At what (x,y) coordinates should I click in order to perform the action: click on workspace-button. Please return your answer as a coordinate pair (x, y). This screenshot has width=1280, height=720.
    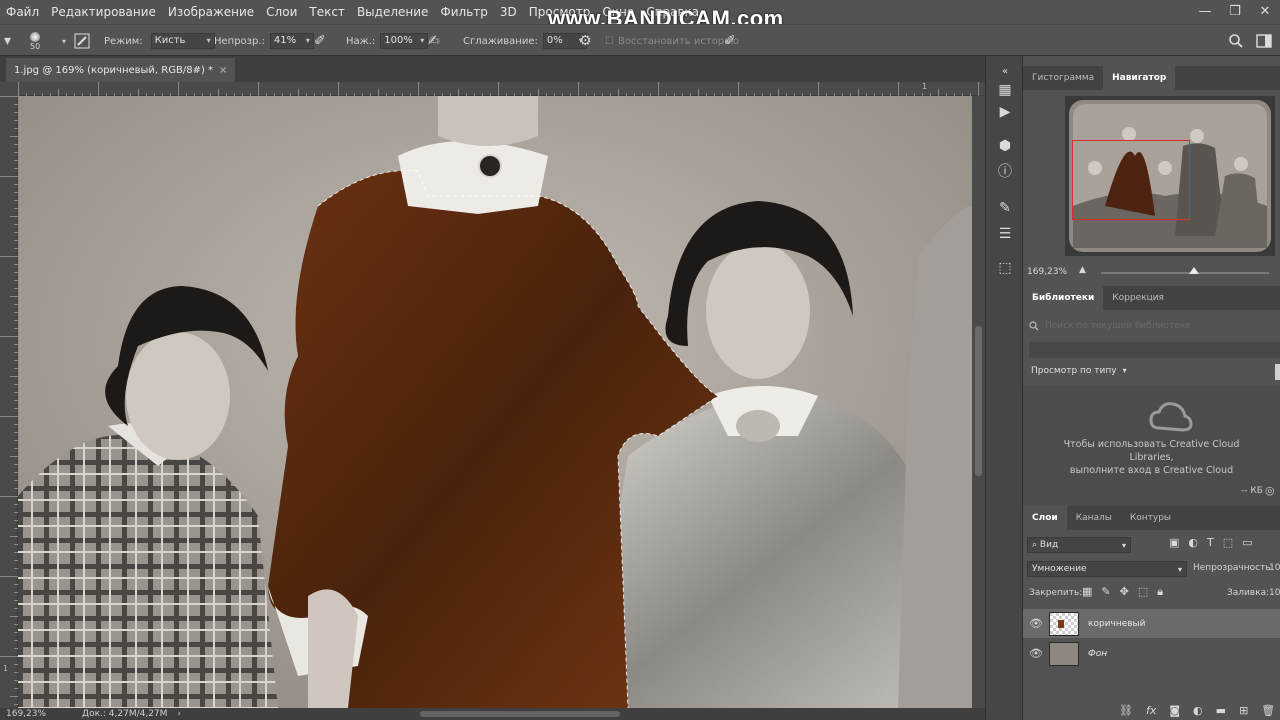
    Looking at the image, I should click on (1264, 41).